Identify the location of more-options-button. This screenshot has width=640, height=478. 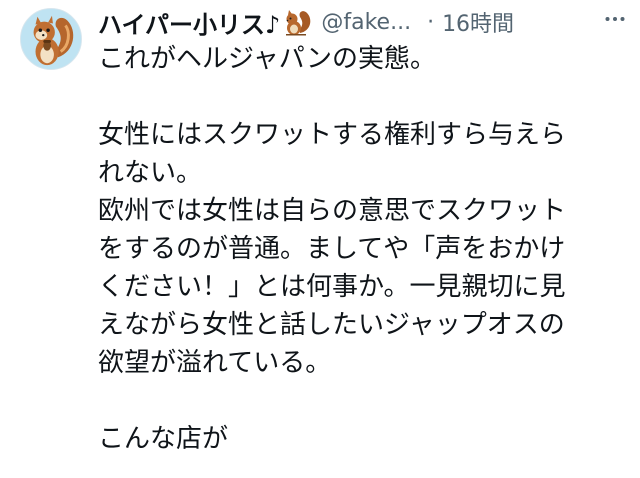
(615, 19).